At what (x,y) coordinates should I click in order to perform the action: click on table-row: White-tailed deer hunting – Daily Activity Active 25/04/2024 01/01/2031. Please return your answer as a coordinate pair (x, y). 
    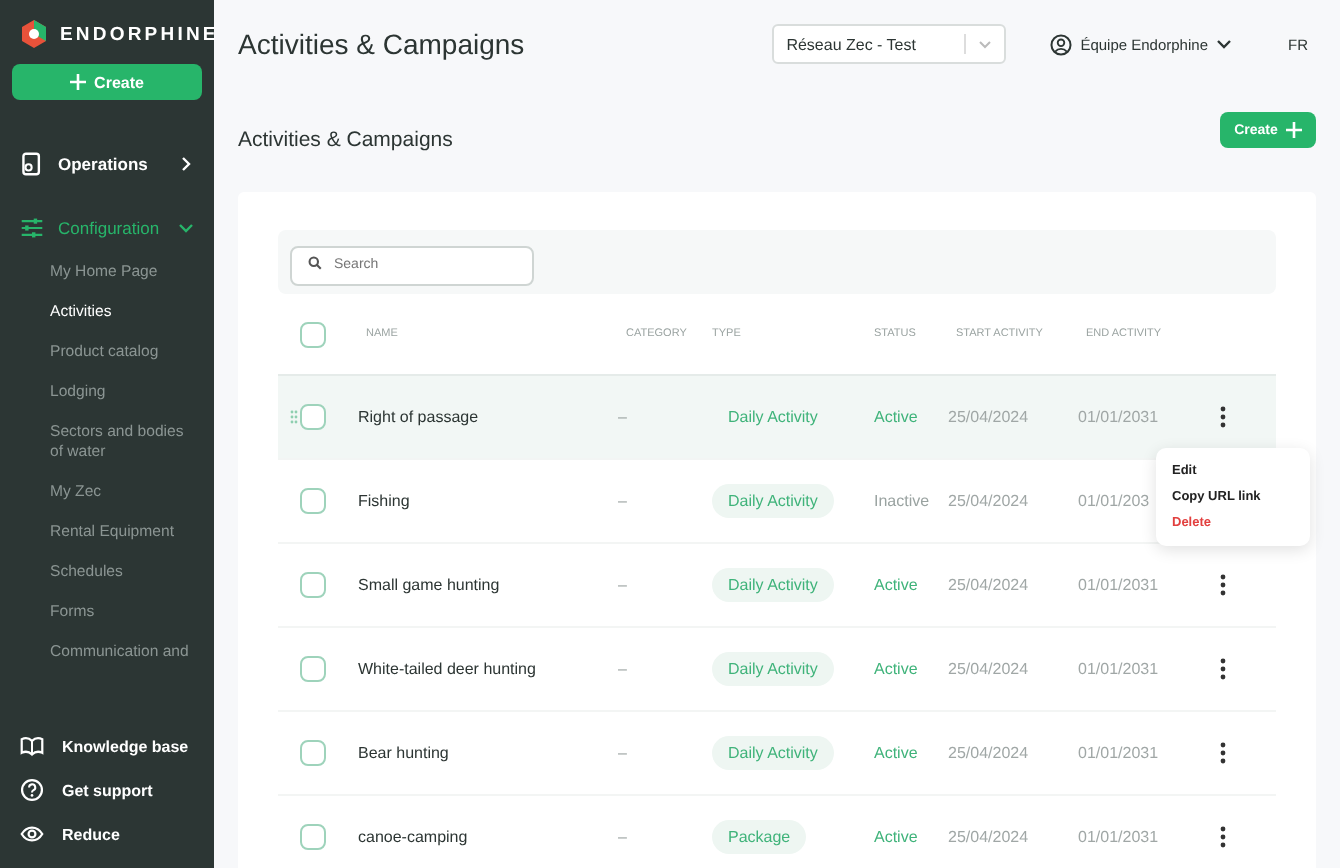
    Looking at the image, I should click on (777, 670).